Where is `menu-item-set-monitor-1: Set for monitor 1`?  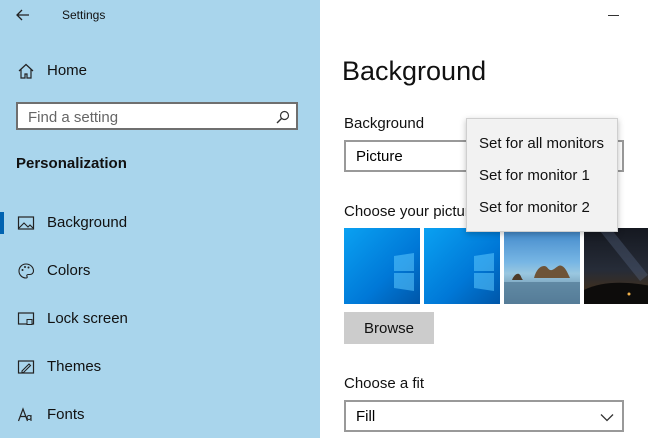 menu-item-set-monitor-1: Set for monitor 1 is located at coordinates (542, 175).